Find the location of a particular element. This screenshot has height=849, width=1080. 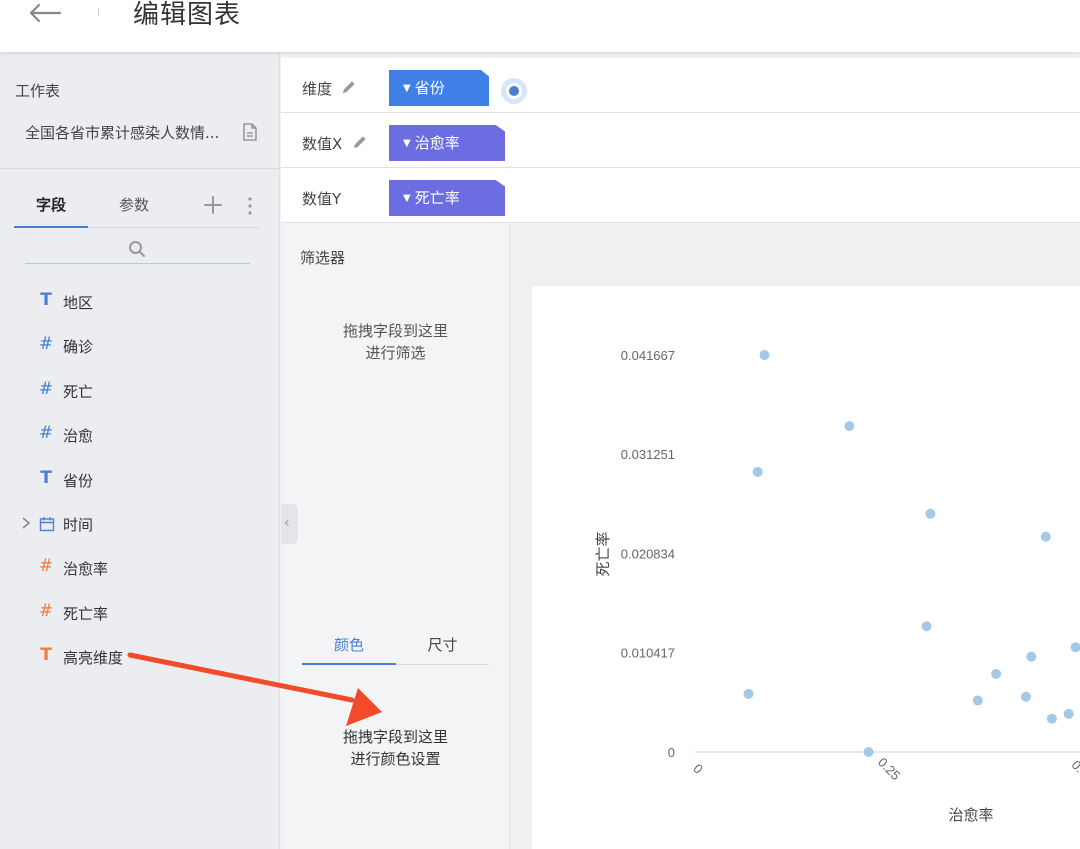

field-item-region: T 地区 is located at coordinates (139, 301).